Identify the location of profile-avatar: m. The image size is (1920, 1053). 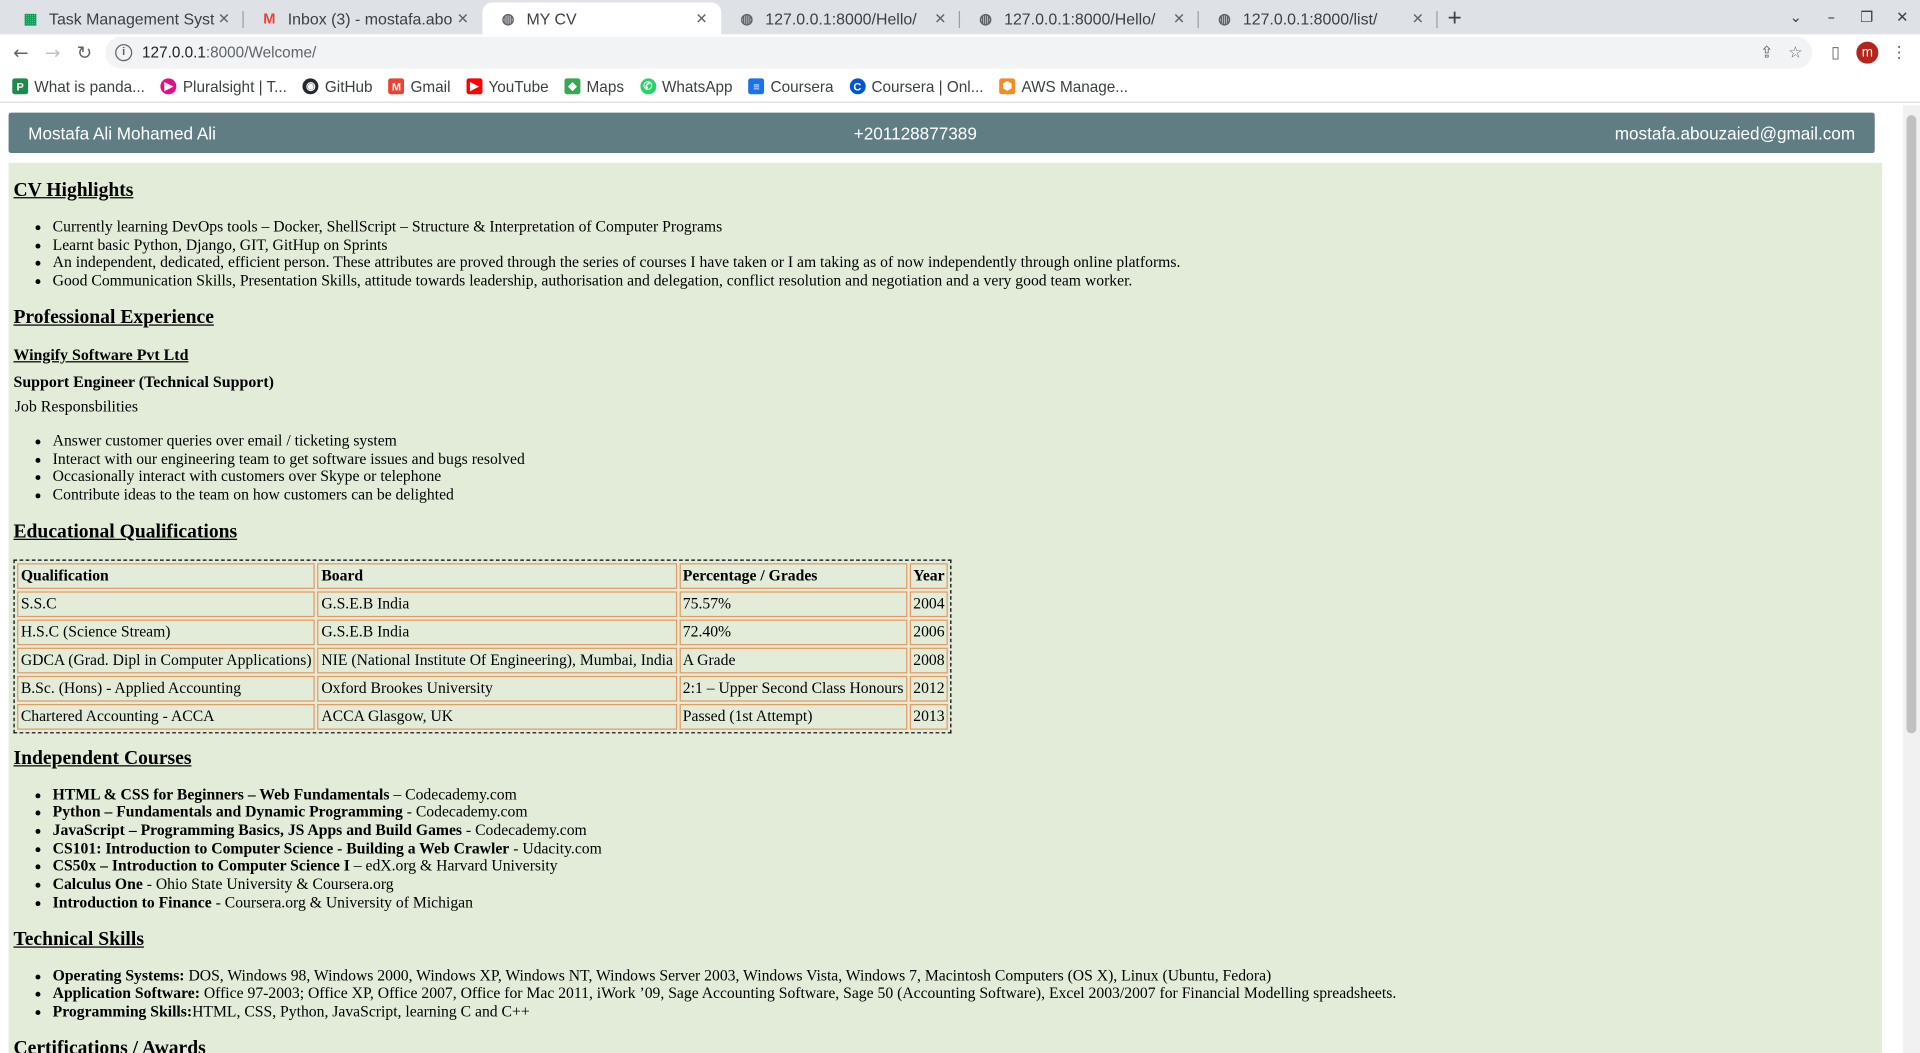
(1867, 52).